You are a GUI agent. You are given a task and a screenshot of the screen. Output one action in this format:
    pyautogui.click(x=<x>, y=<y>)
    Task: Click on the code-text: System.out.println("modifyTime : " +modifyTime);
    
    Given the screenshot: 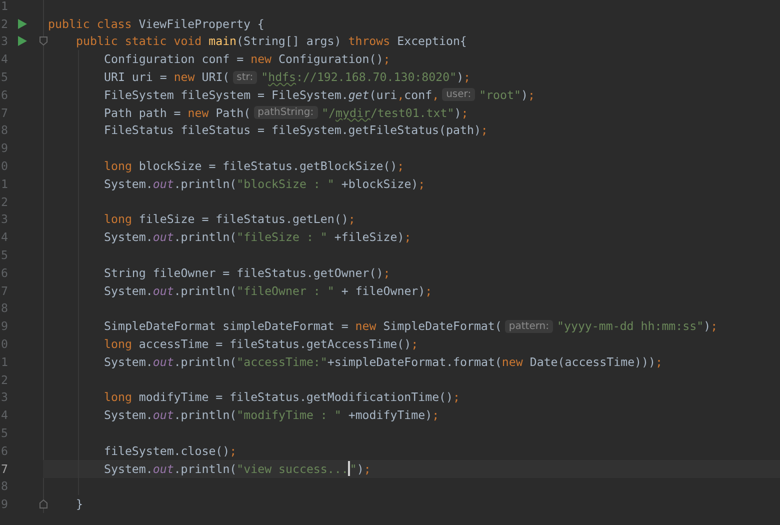 What is the action you would take?
    pyautogui.click(x=272, y=415)
    